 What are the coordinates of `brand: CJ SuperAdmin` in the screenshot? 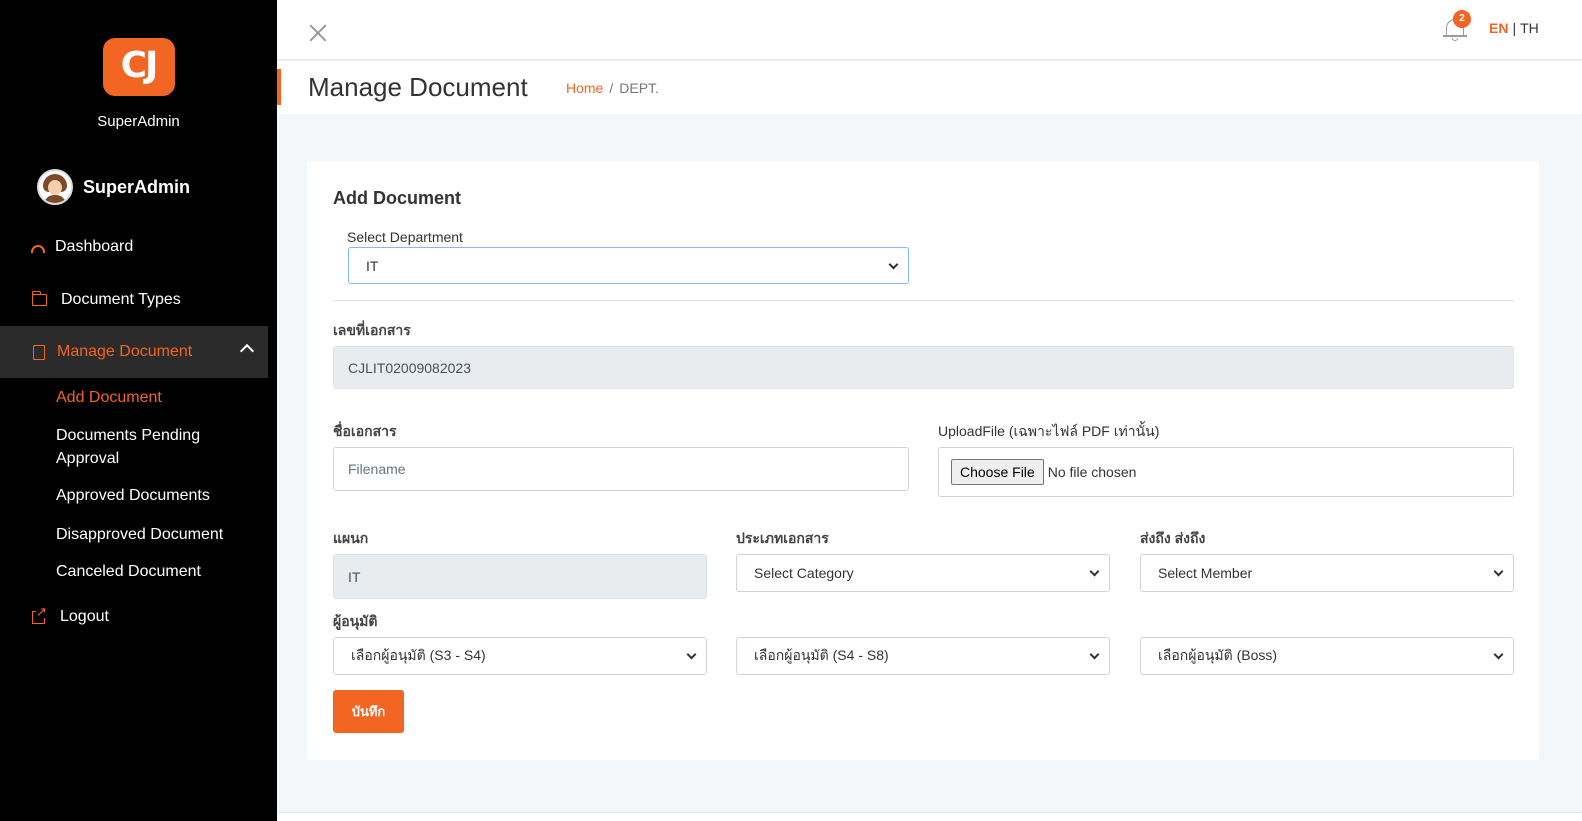 It's located at (138, 84).